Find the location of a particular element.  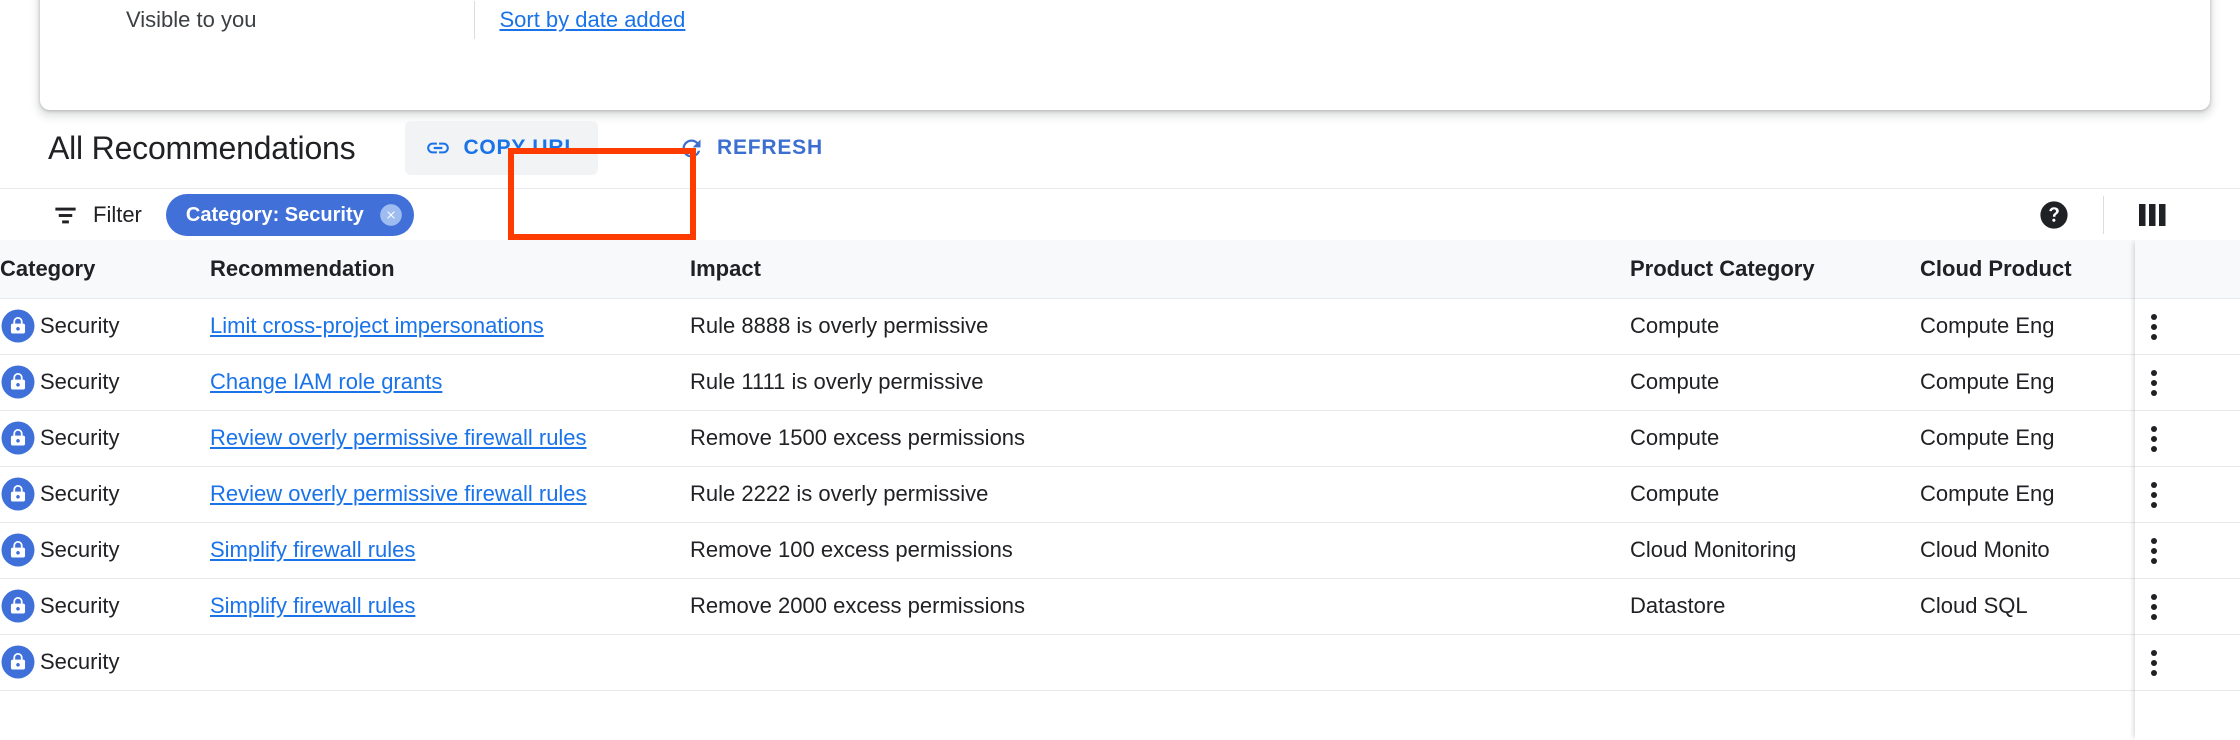

filter-bar: Filter Category: Security is located at coordinates (1120, 214).